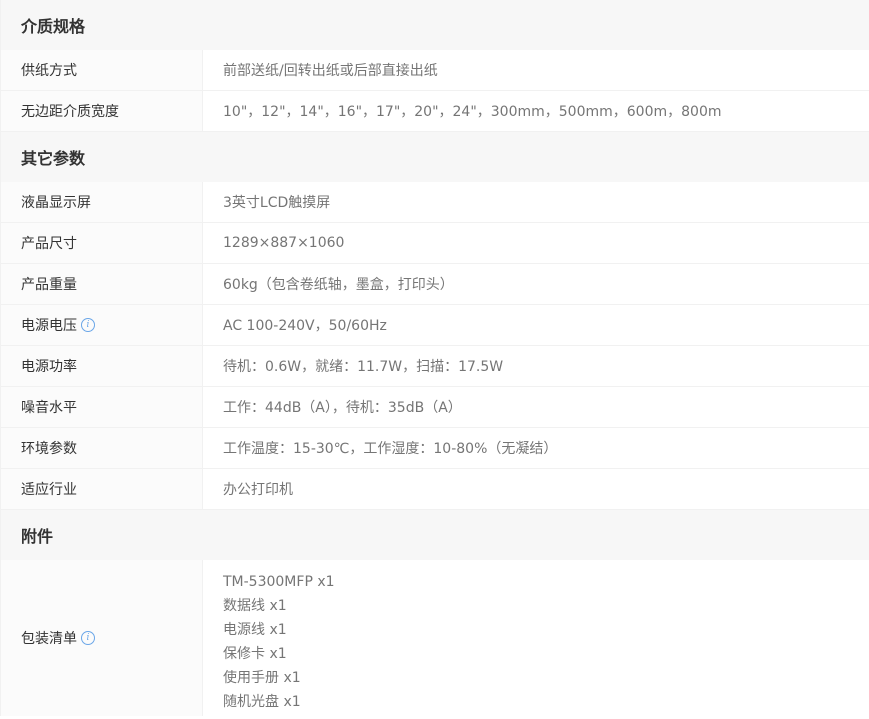  Describe the element at coordinates (37, 536) in the screenshot. I see `section-title: 附件` at that location.